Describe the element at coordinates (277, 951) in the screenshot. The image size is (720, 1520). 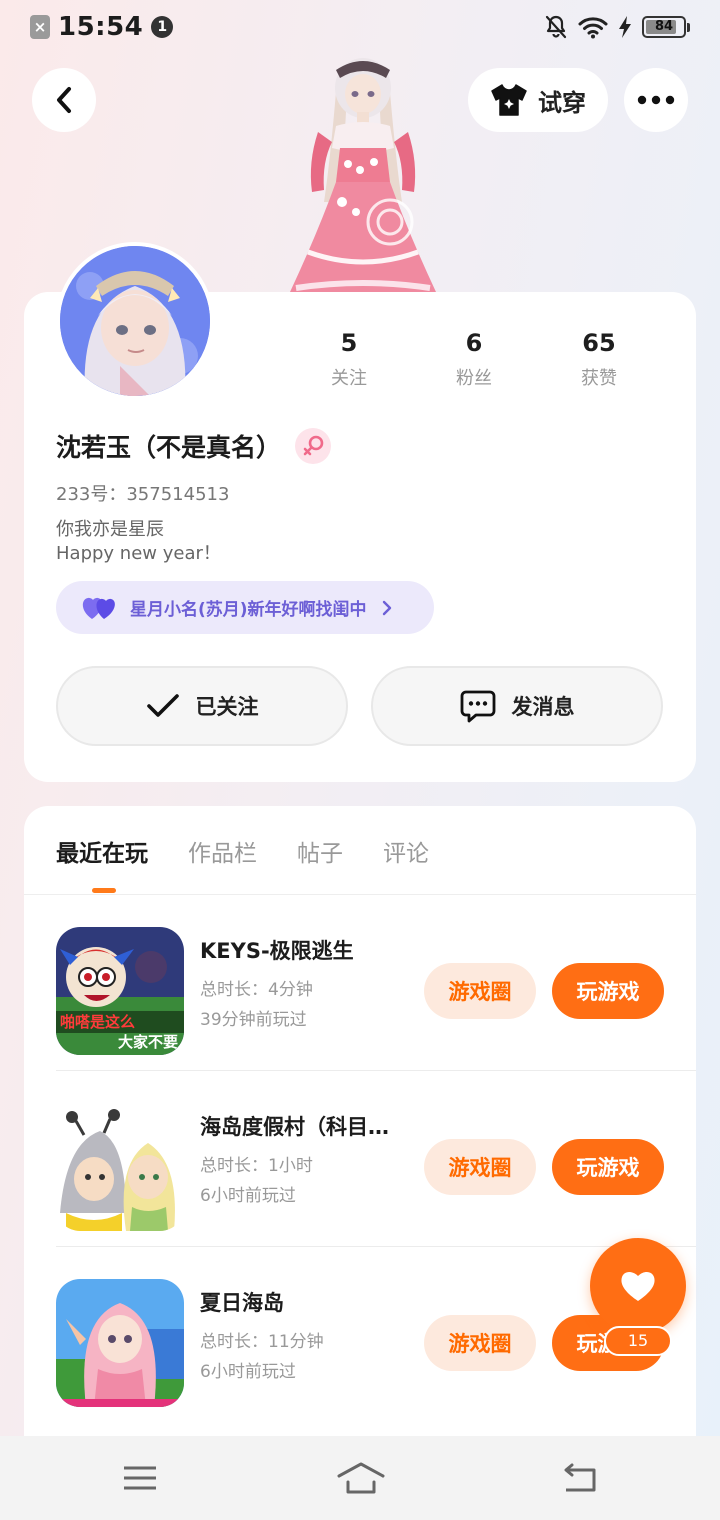
I see `game-name: KEYS-极限逃生` at that location.